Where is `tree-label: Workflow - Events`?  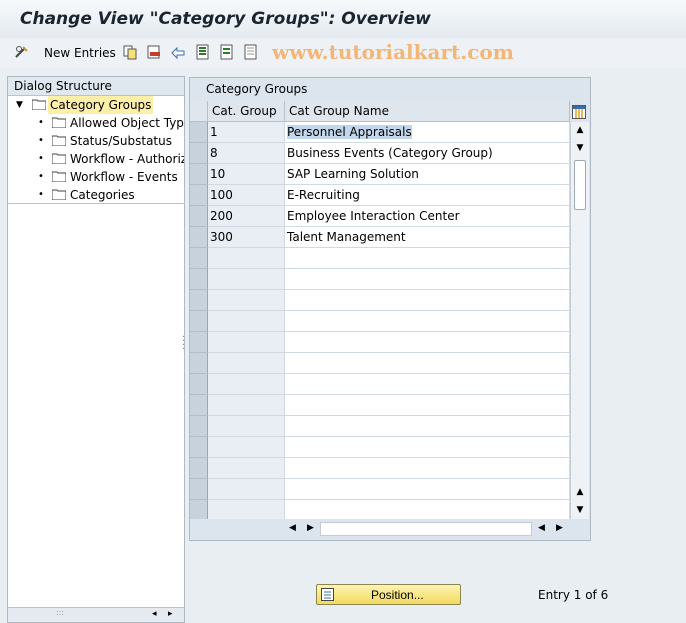
tree-label: Workflow - Events is located at coordinates (124, 177).